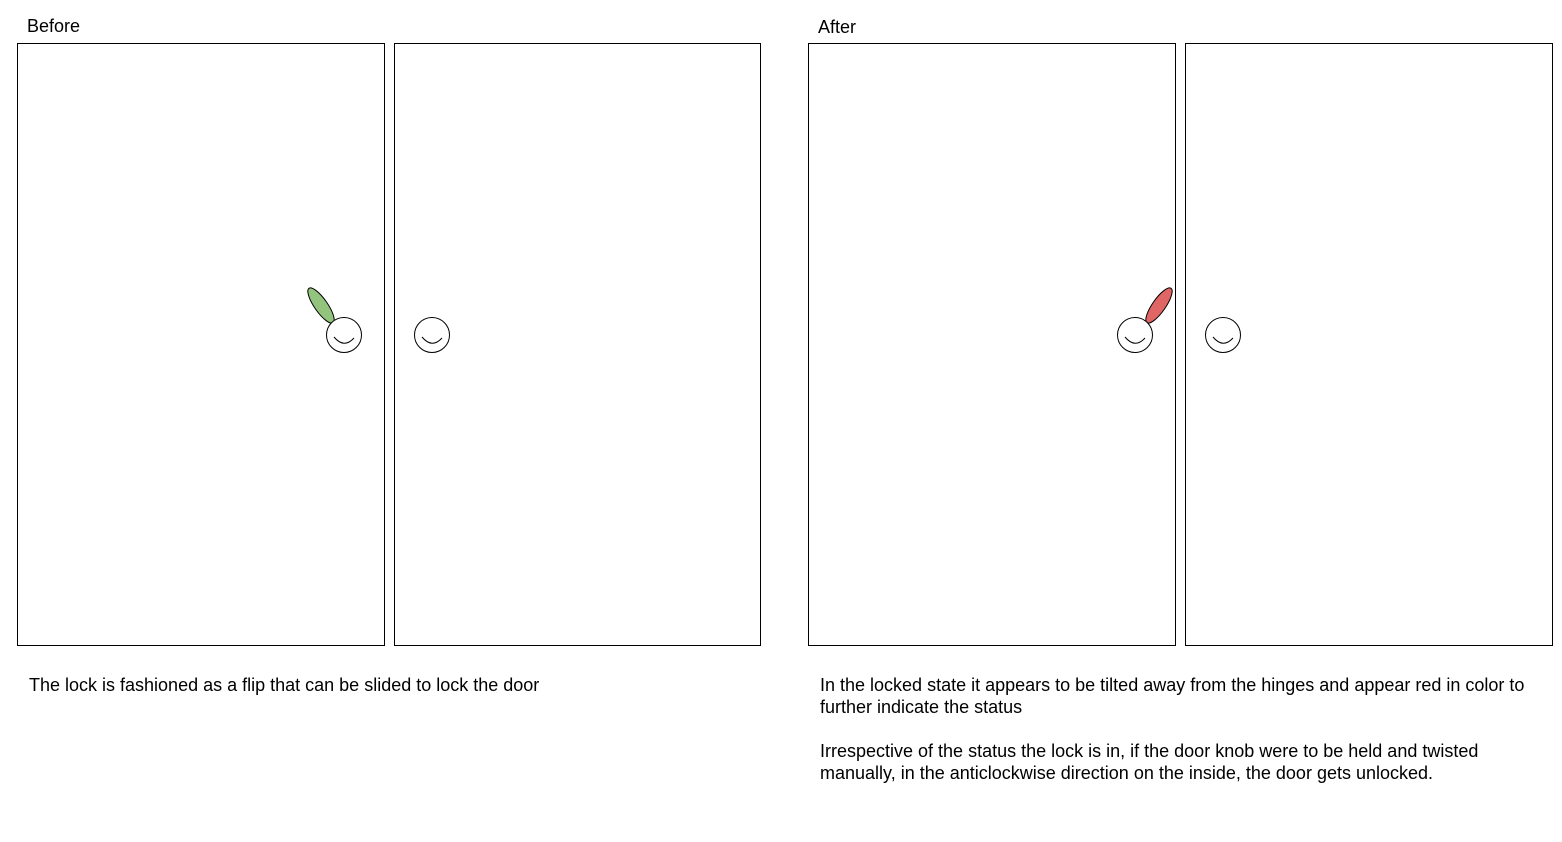 The image size is (1562, 842). Describe the element at coordinates (432, 335) in the screenshot. I see `before-right-door-knob-icon` at that location.